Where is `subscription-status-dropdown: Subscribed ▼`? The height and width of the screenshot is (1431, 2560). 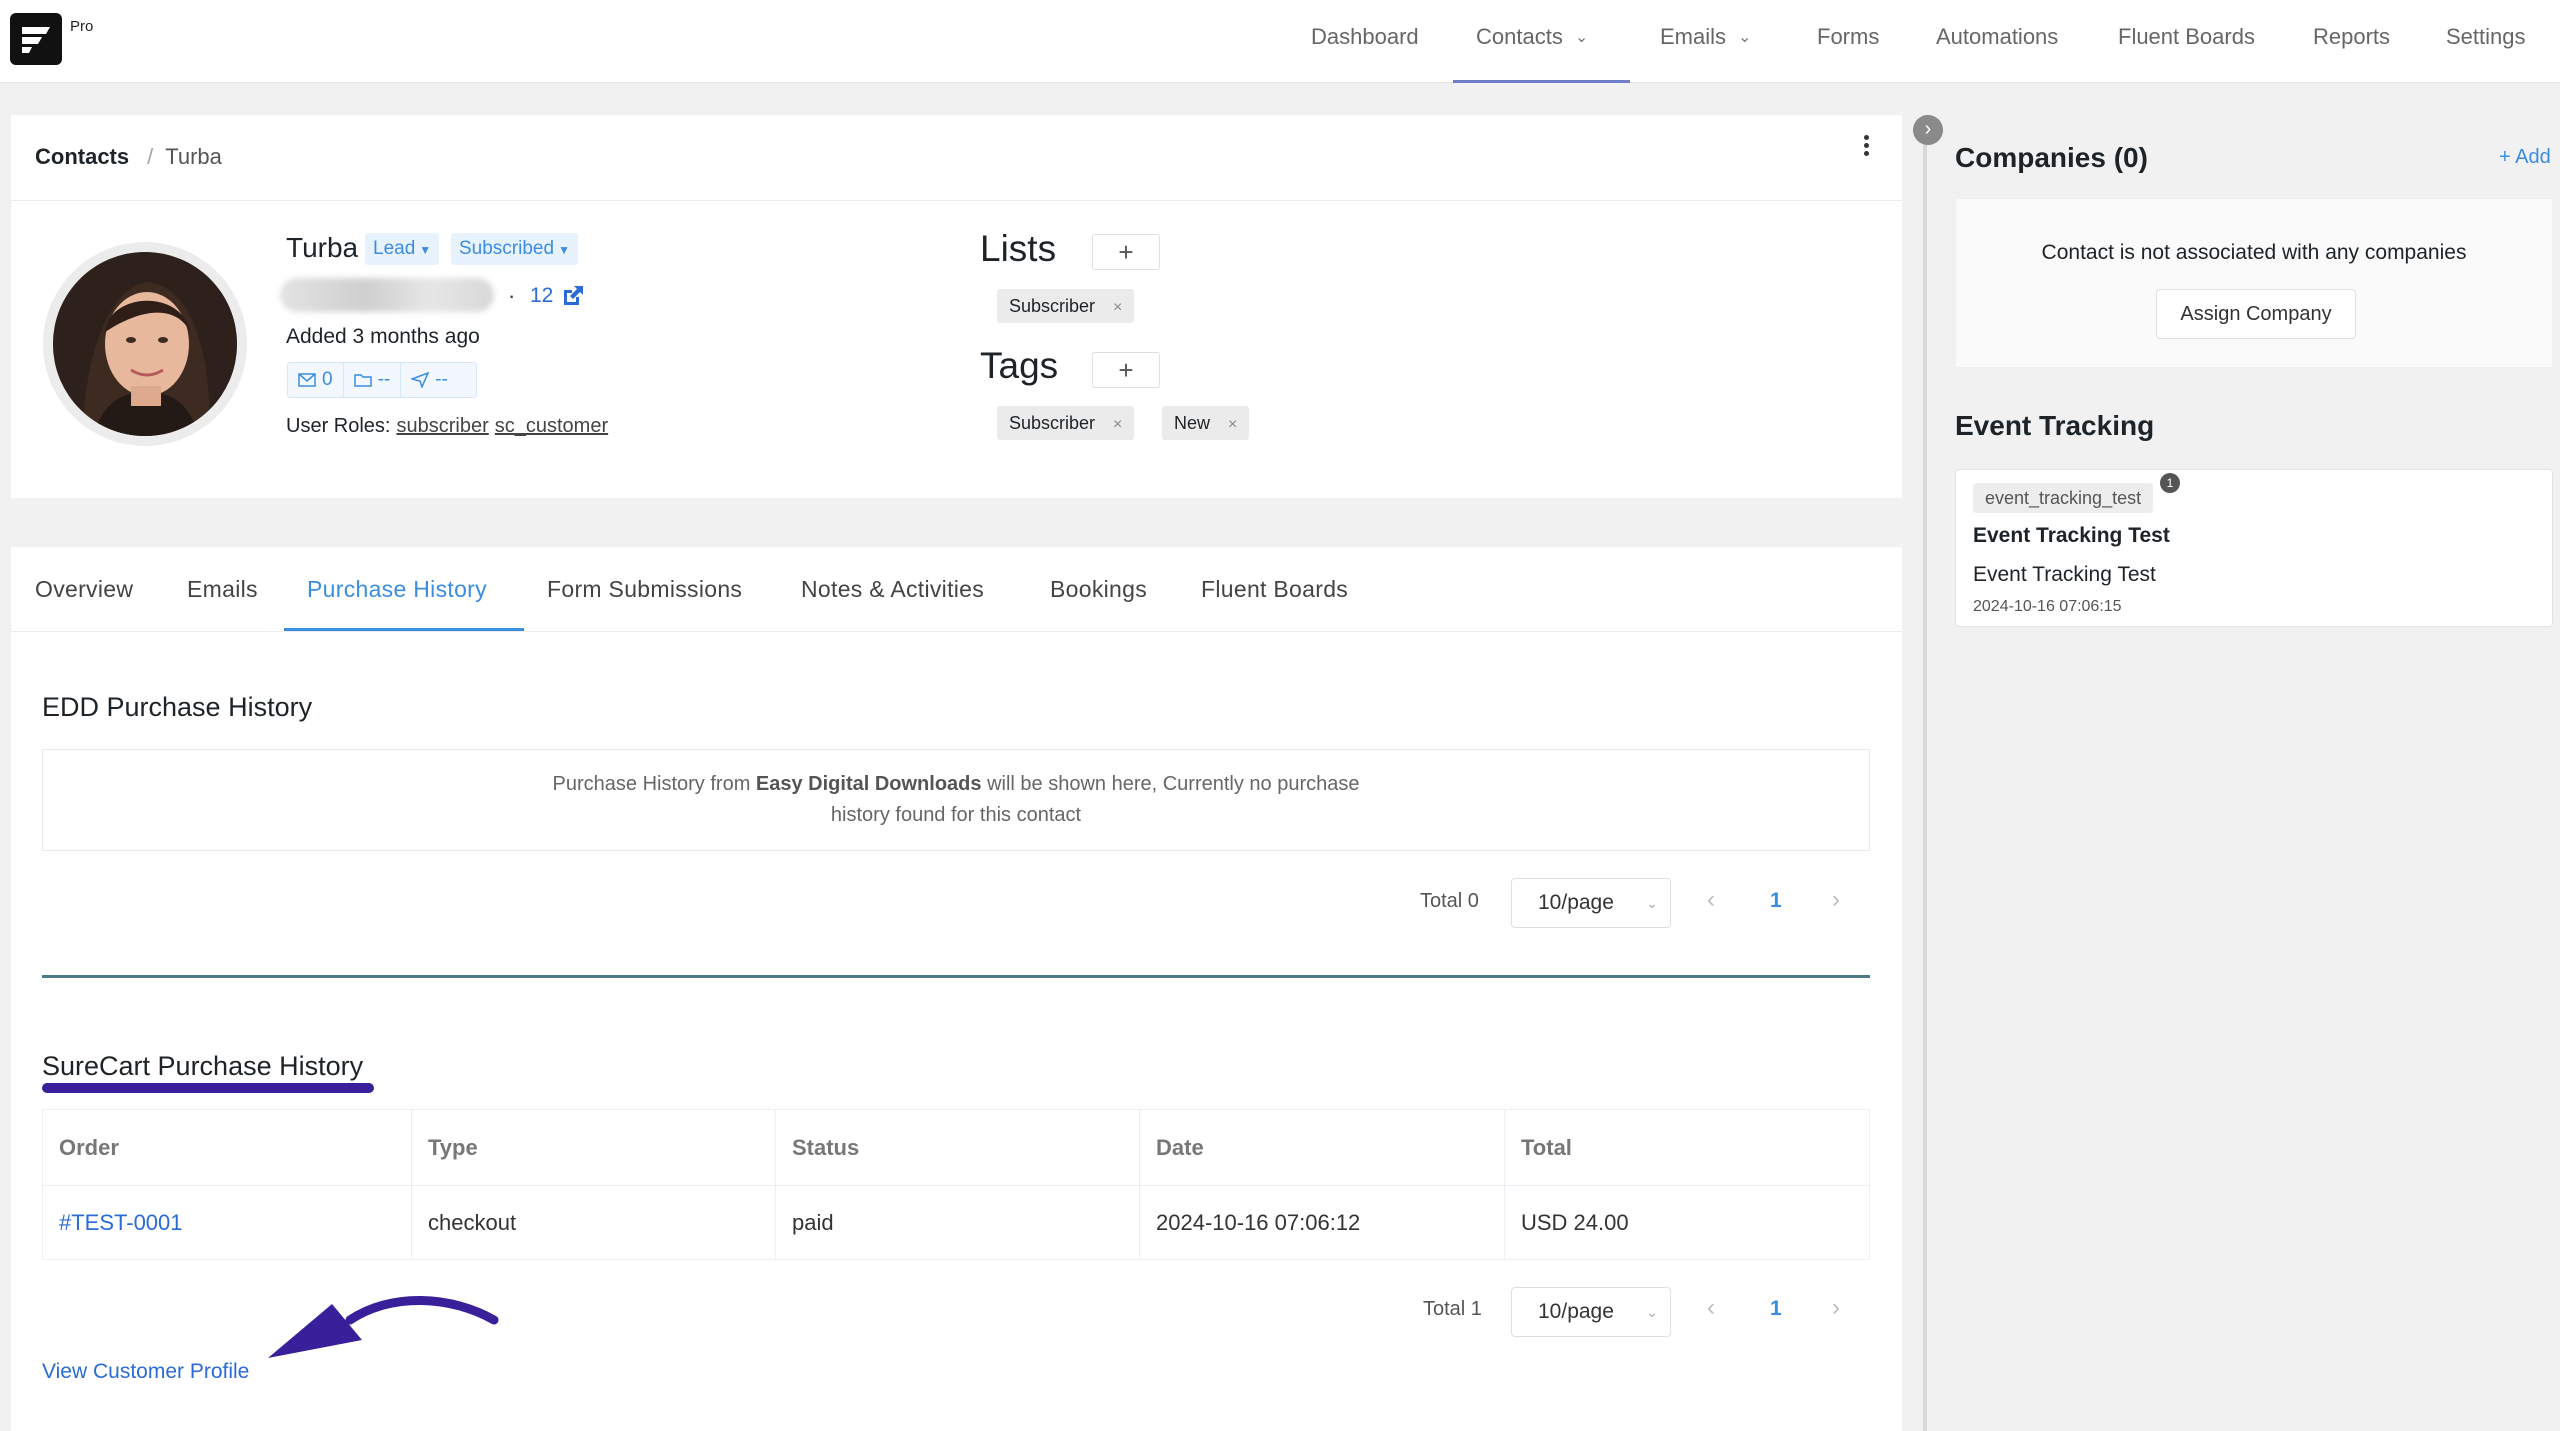 subscription-status-dropdown: Subscribed ▼ is located at coordinates (514, 249).